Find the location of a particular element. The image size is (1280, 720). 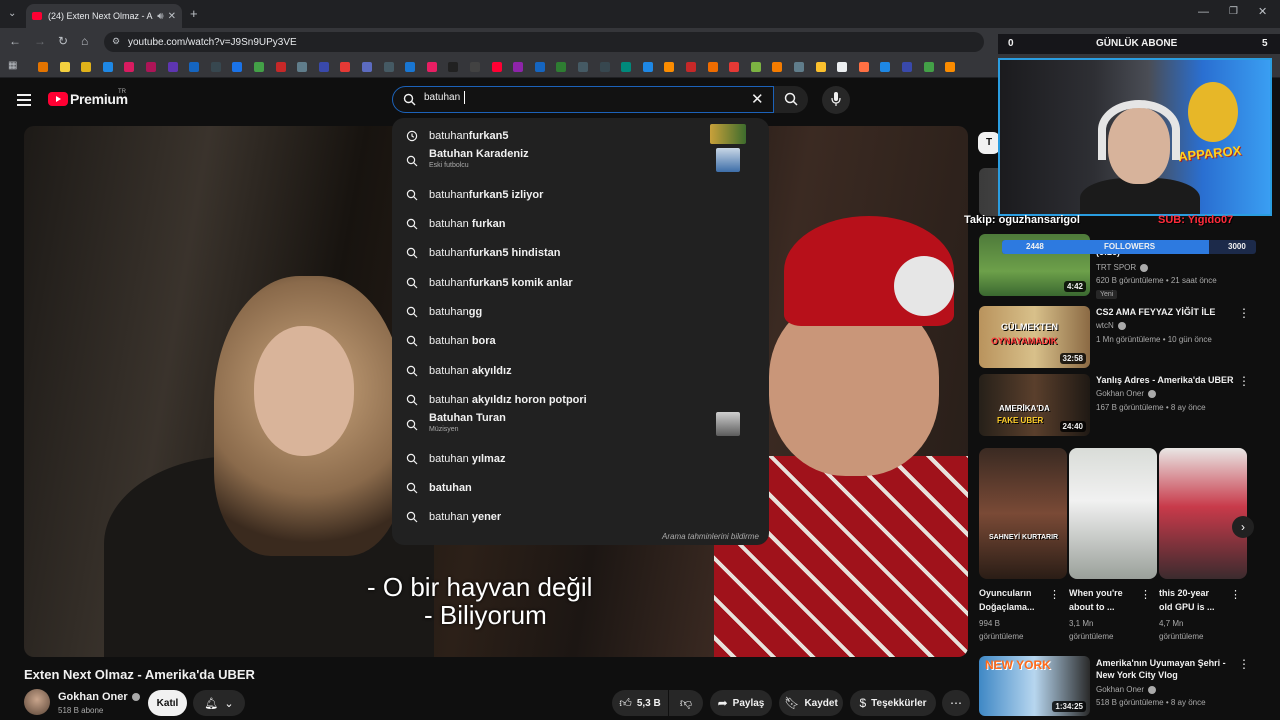

search-button is located at coordinates (791, 99).